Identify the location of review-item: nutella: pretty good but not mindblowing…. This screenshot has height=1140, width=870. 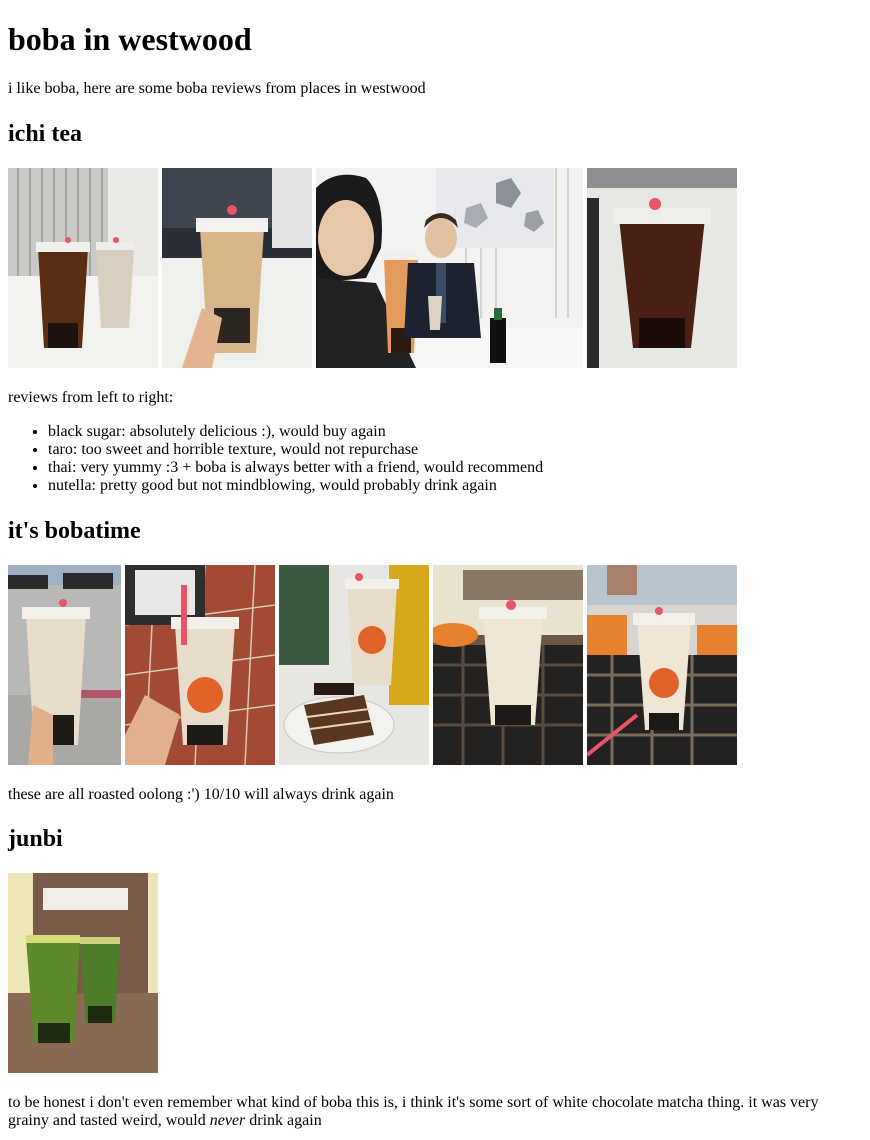
(455, 486).